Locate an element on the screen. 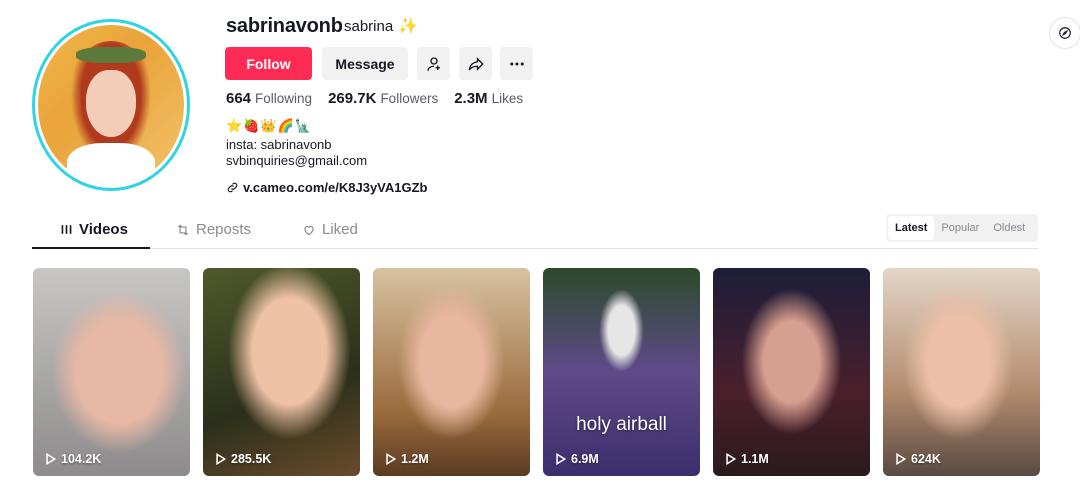 The image size is (1080, 488). likes-count: 2.3M is located at coordinates (471, 98).